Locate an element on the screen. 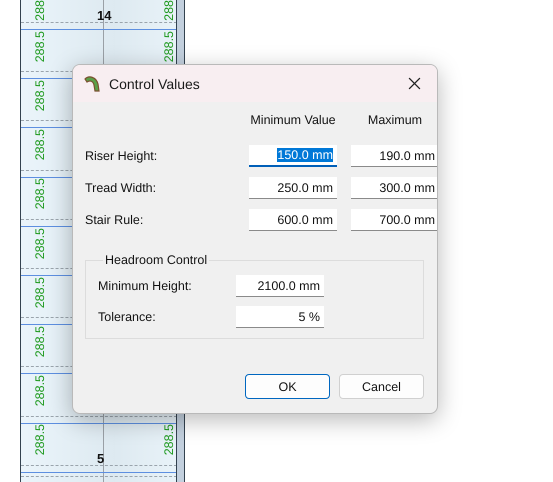 The height and width of the screenshot is (482, 553). stair-icon is located at coordinates (92, 84).